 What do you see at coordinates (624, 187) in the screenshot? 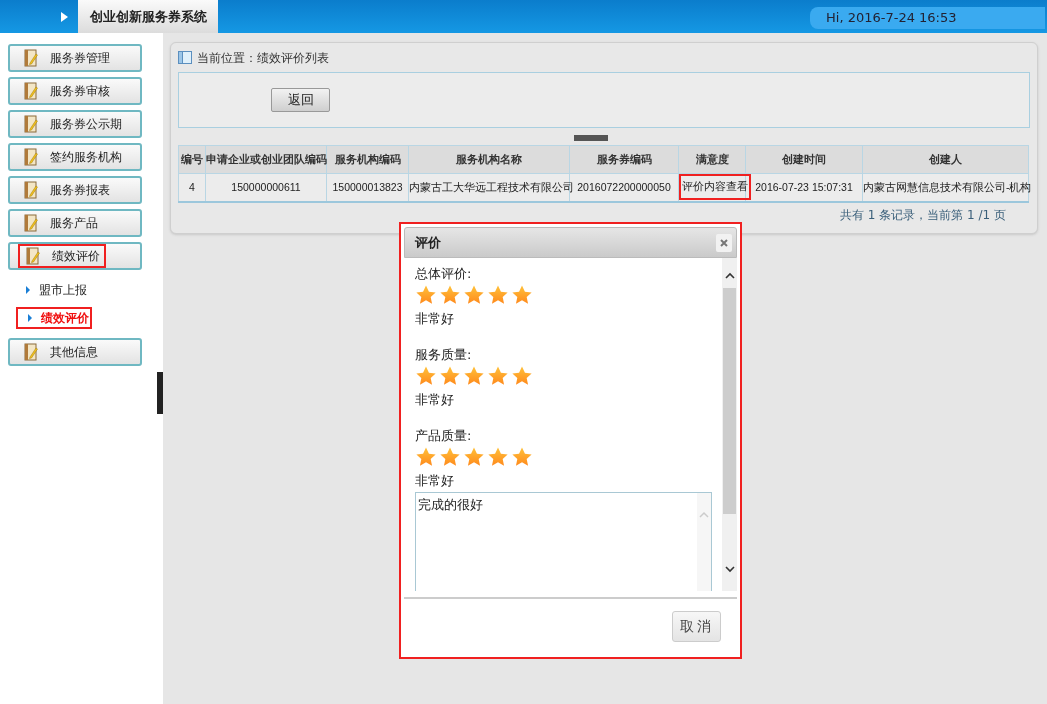
I see `table-cell: 2016072200000050` at bounding box center [624, 187].